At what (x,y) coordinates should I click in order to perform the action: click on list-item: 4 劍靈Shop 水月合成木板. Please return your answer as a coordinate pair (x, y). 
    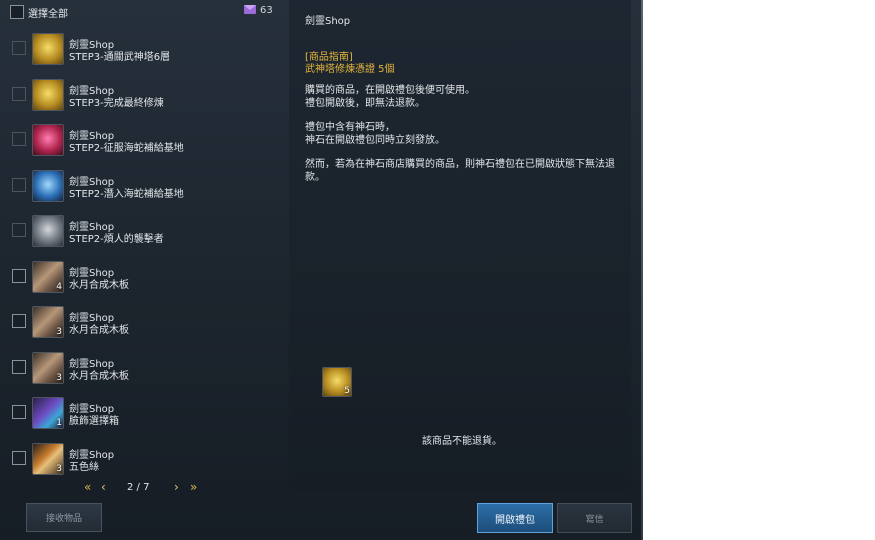
    Looking at the image, I should click on (144, 277).